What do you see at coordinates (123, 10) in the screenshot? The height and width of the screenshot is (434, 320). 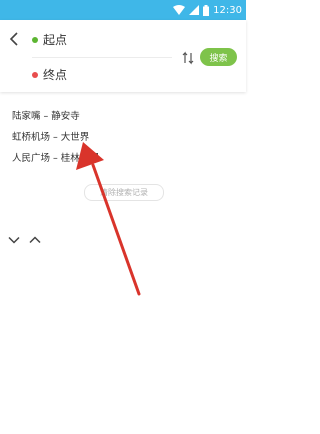 I see `status-bar: 12:30` at bounding box center [123, 10].